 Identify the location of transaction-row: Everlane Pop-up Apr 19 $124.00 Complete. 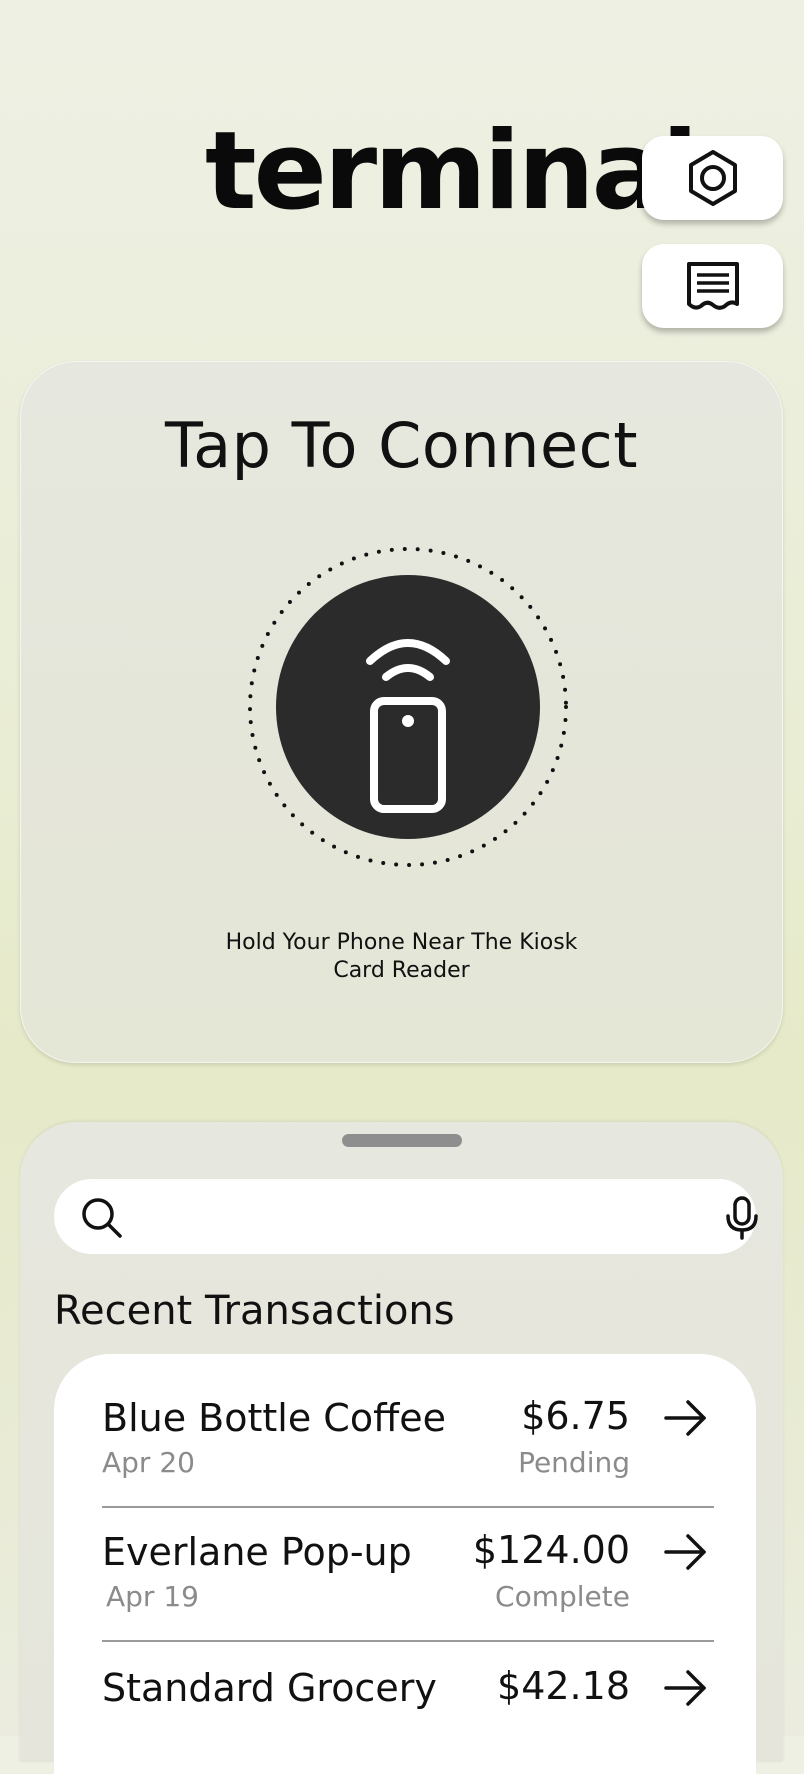
(408, 1555).